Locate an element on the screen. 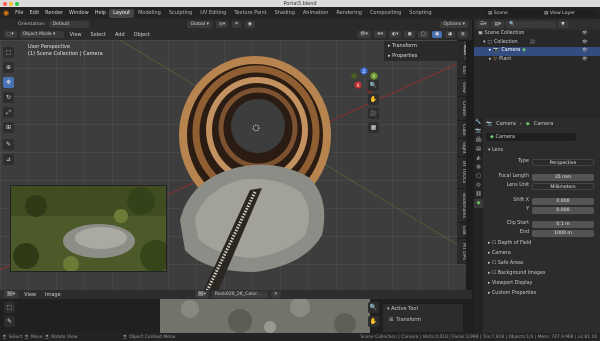 The height and width of the screenshot is (341, 600). workspace-tab-sculpting: Sculpting is located at coordinates (180, 13).